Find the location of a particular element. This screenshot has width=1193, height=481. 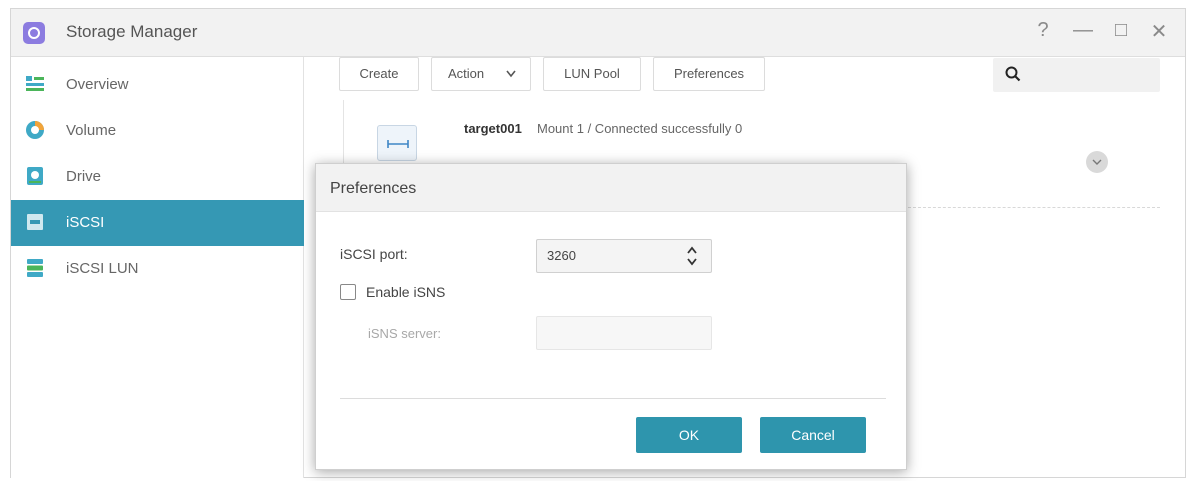

dialog-header: Preferences is located at coordinates (611, 188).